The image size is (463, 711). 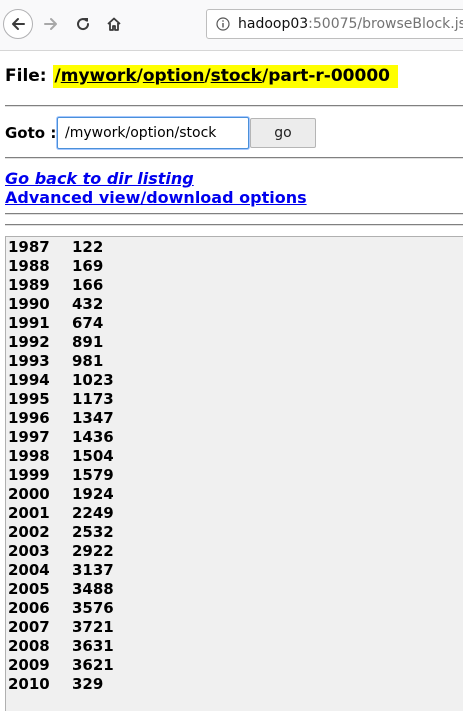 What do you see at coordinates (329, 76) in the screenshot?
I see `path-filename: part-r-00000` at bounding box center [329, 76].